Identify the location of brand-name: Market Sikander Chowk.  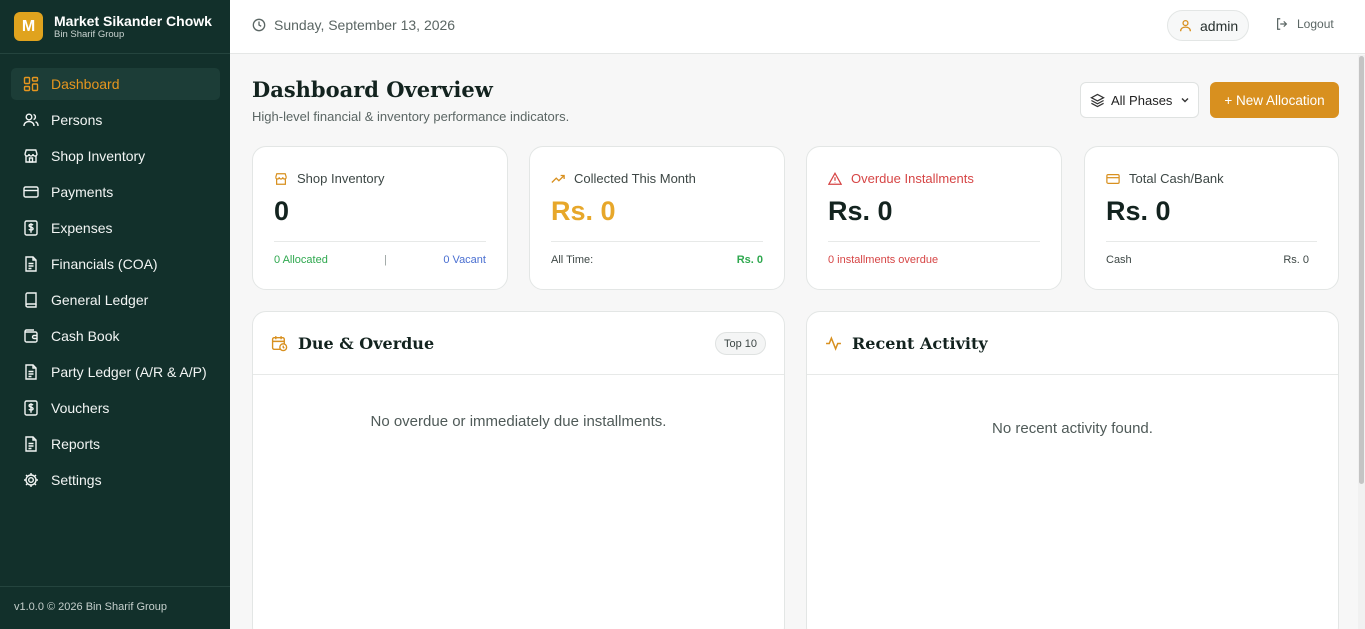
(133, 20).